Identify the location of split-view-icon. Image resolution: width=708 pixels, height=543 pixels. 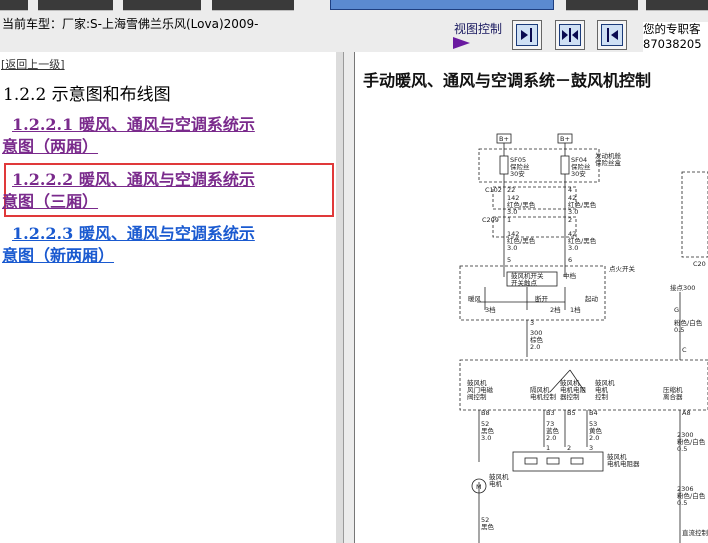
(570, 35).